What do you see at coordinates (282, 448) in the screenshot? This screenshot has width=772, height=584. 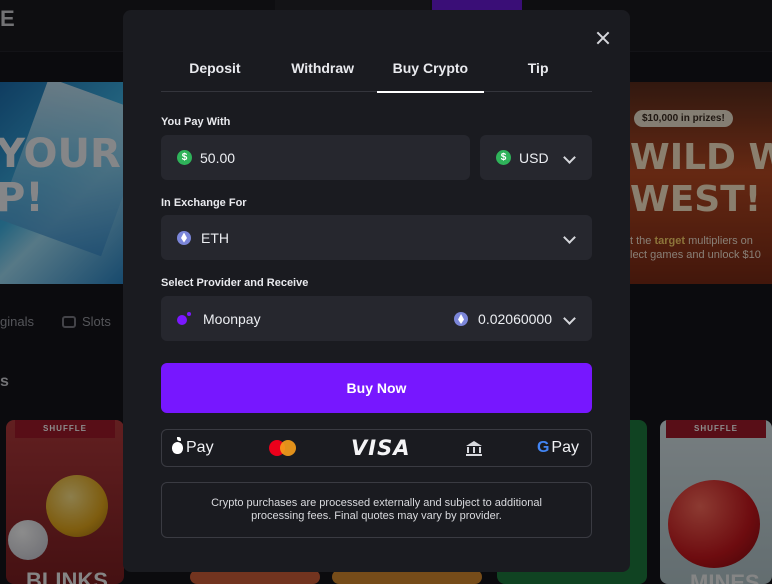 I see `mastercard-icon` at bounding box center [282, 448].